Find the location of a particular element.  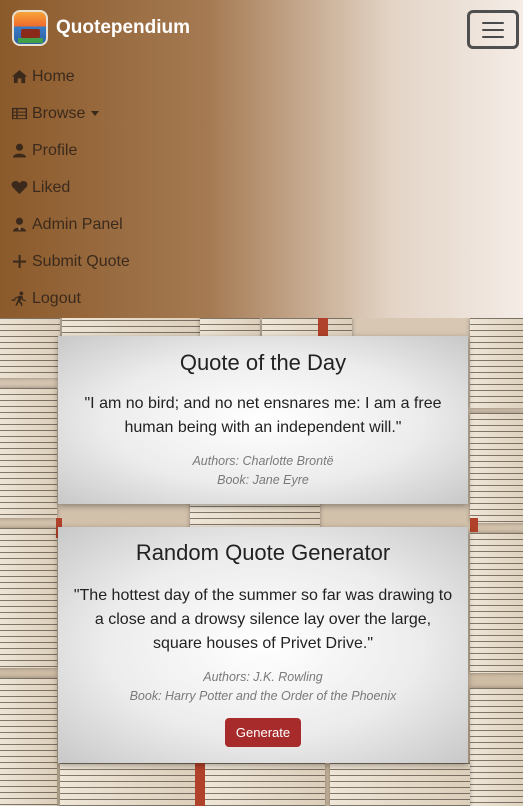

navbar-toggle-button is located at coordinates (493, 29).